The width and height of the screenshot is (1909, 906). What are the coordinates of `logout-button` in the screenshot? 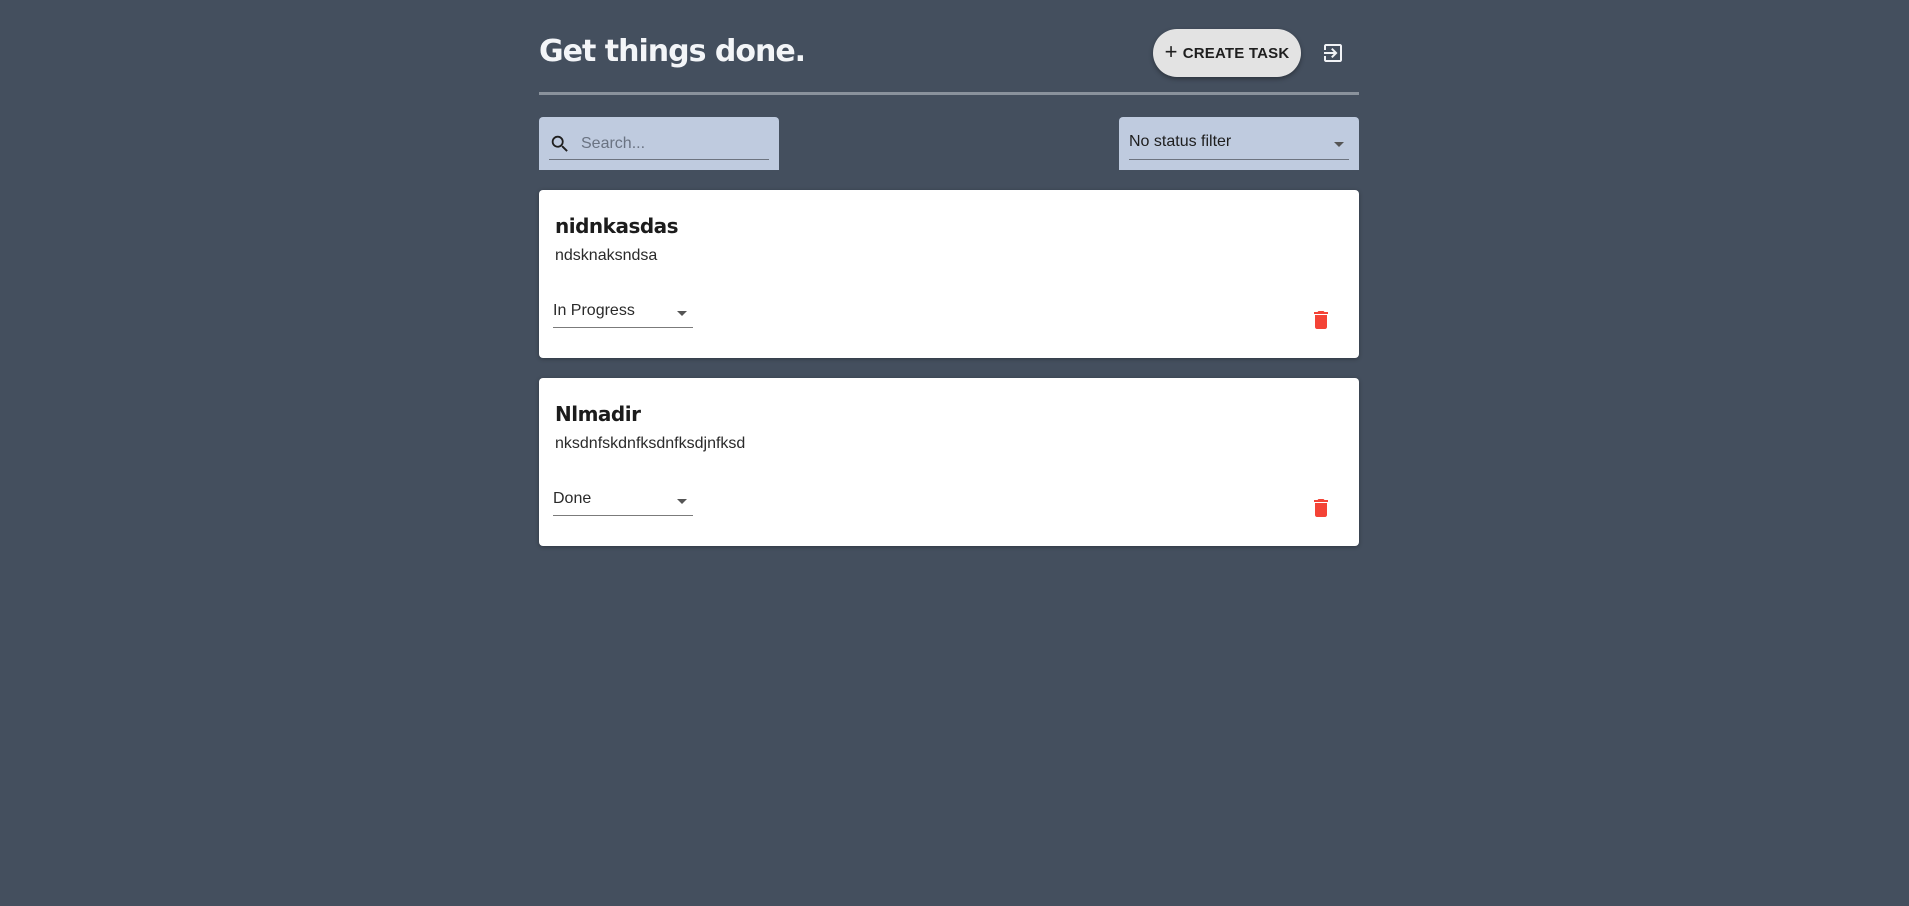 It's located at (1333, 53).